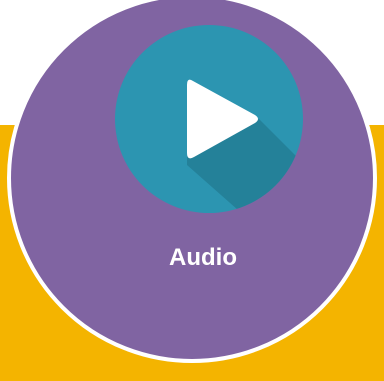 The image size is (384, 381). What do you see at coordinates (203, 257) in the screenshot?
I see `tile-label: Audio` at bounding box center [203, 257].